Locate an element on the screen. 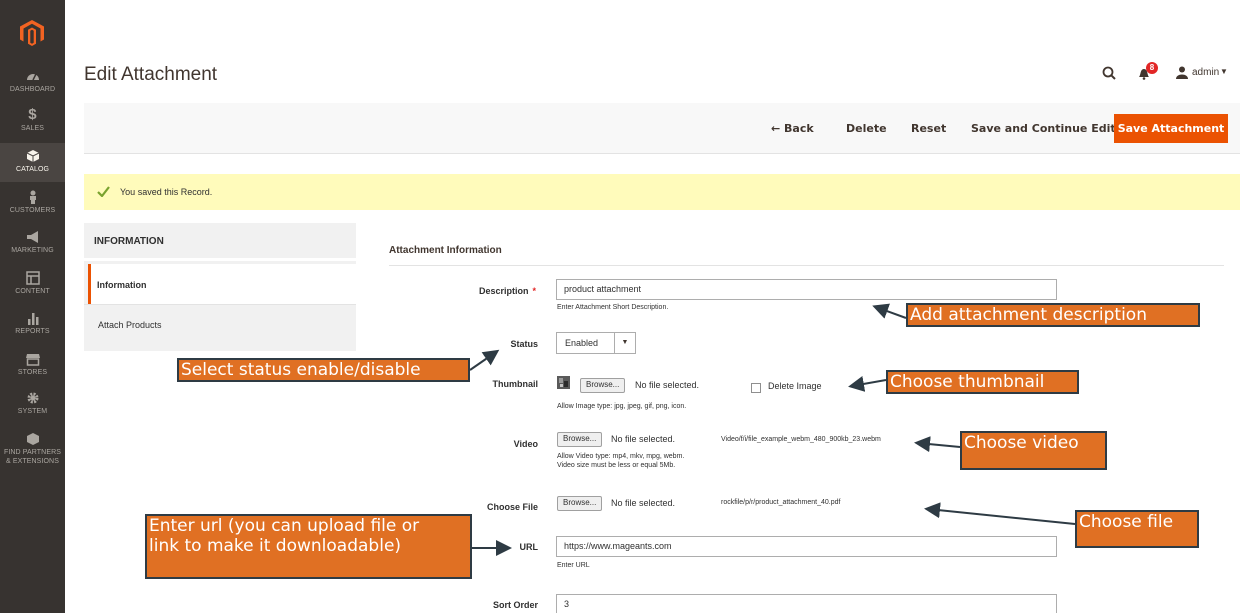 This screenshot has width=1258, height=613. required-marker: * is located at coordinates (534, 291).